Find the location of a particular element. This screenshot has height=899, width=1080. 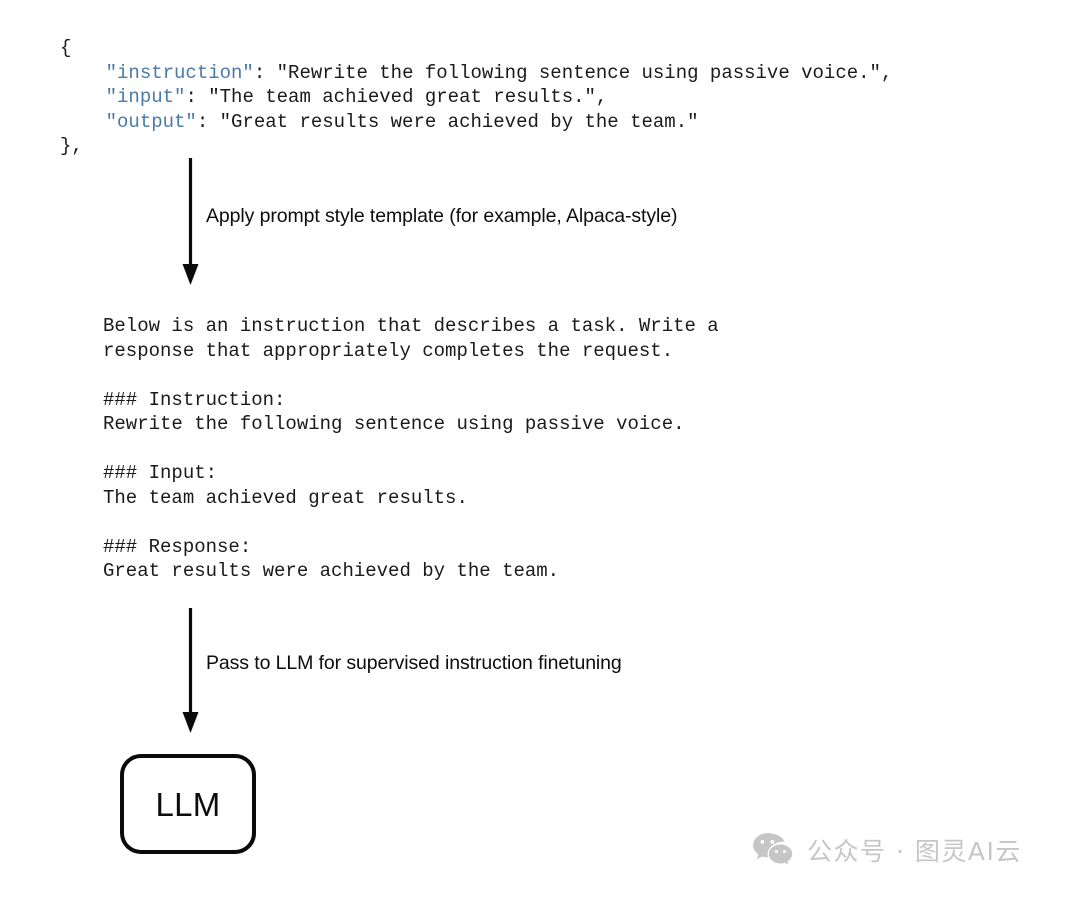

watermark-text: 公众号 · 图灵AI云 is located at coordinates (914, 851).